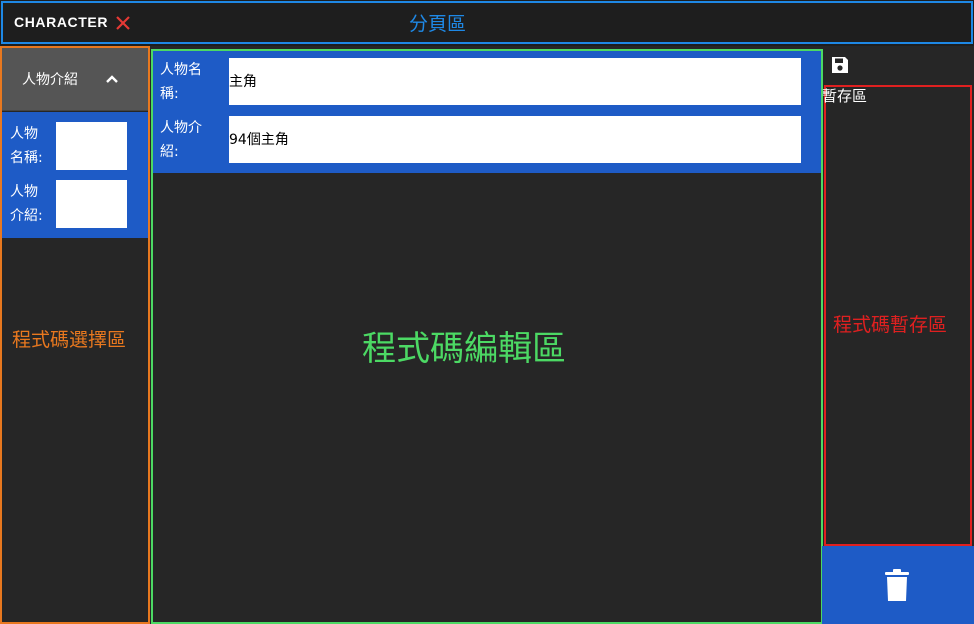 This screenshot has height=624, width=974. I want to click on tab-zone-outline, so click(487, 22).